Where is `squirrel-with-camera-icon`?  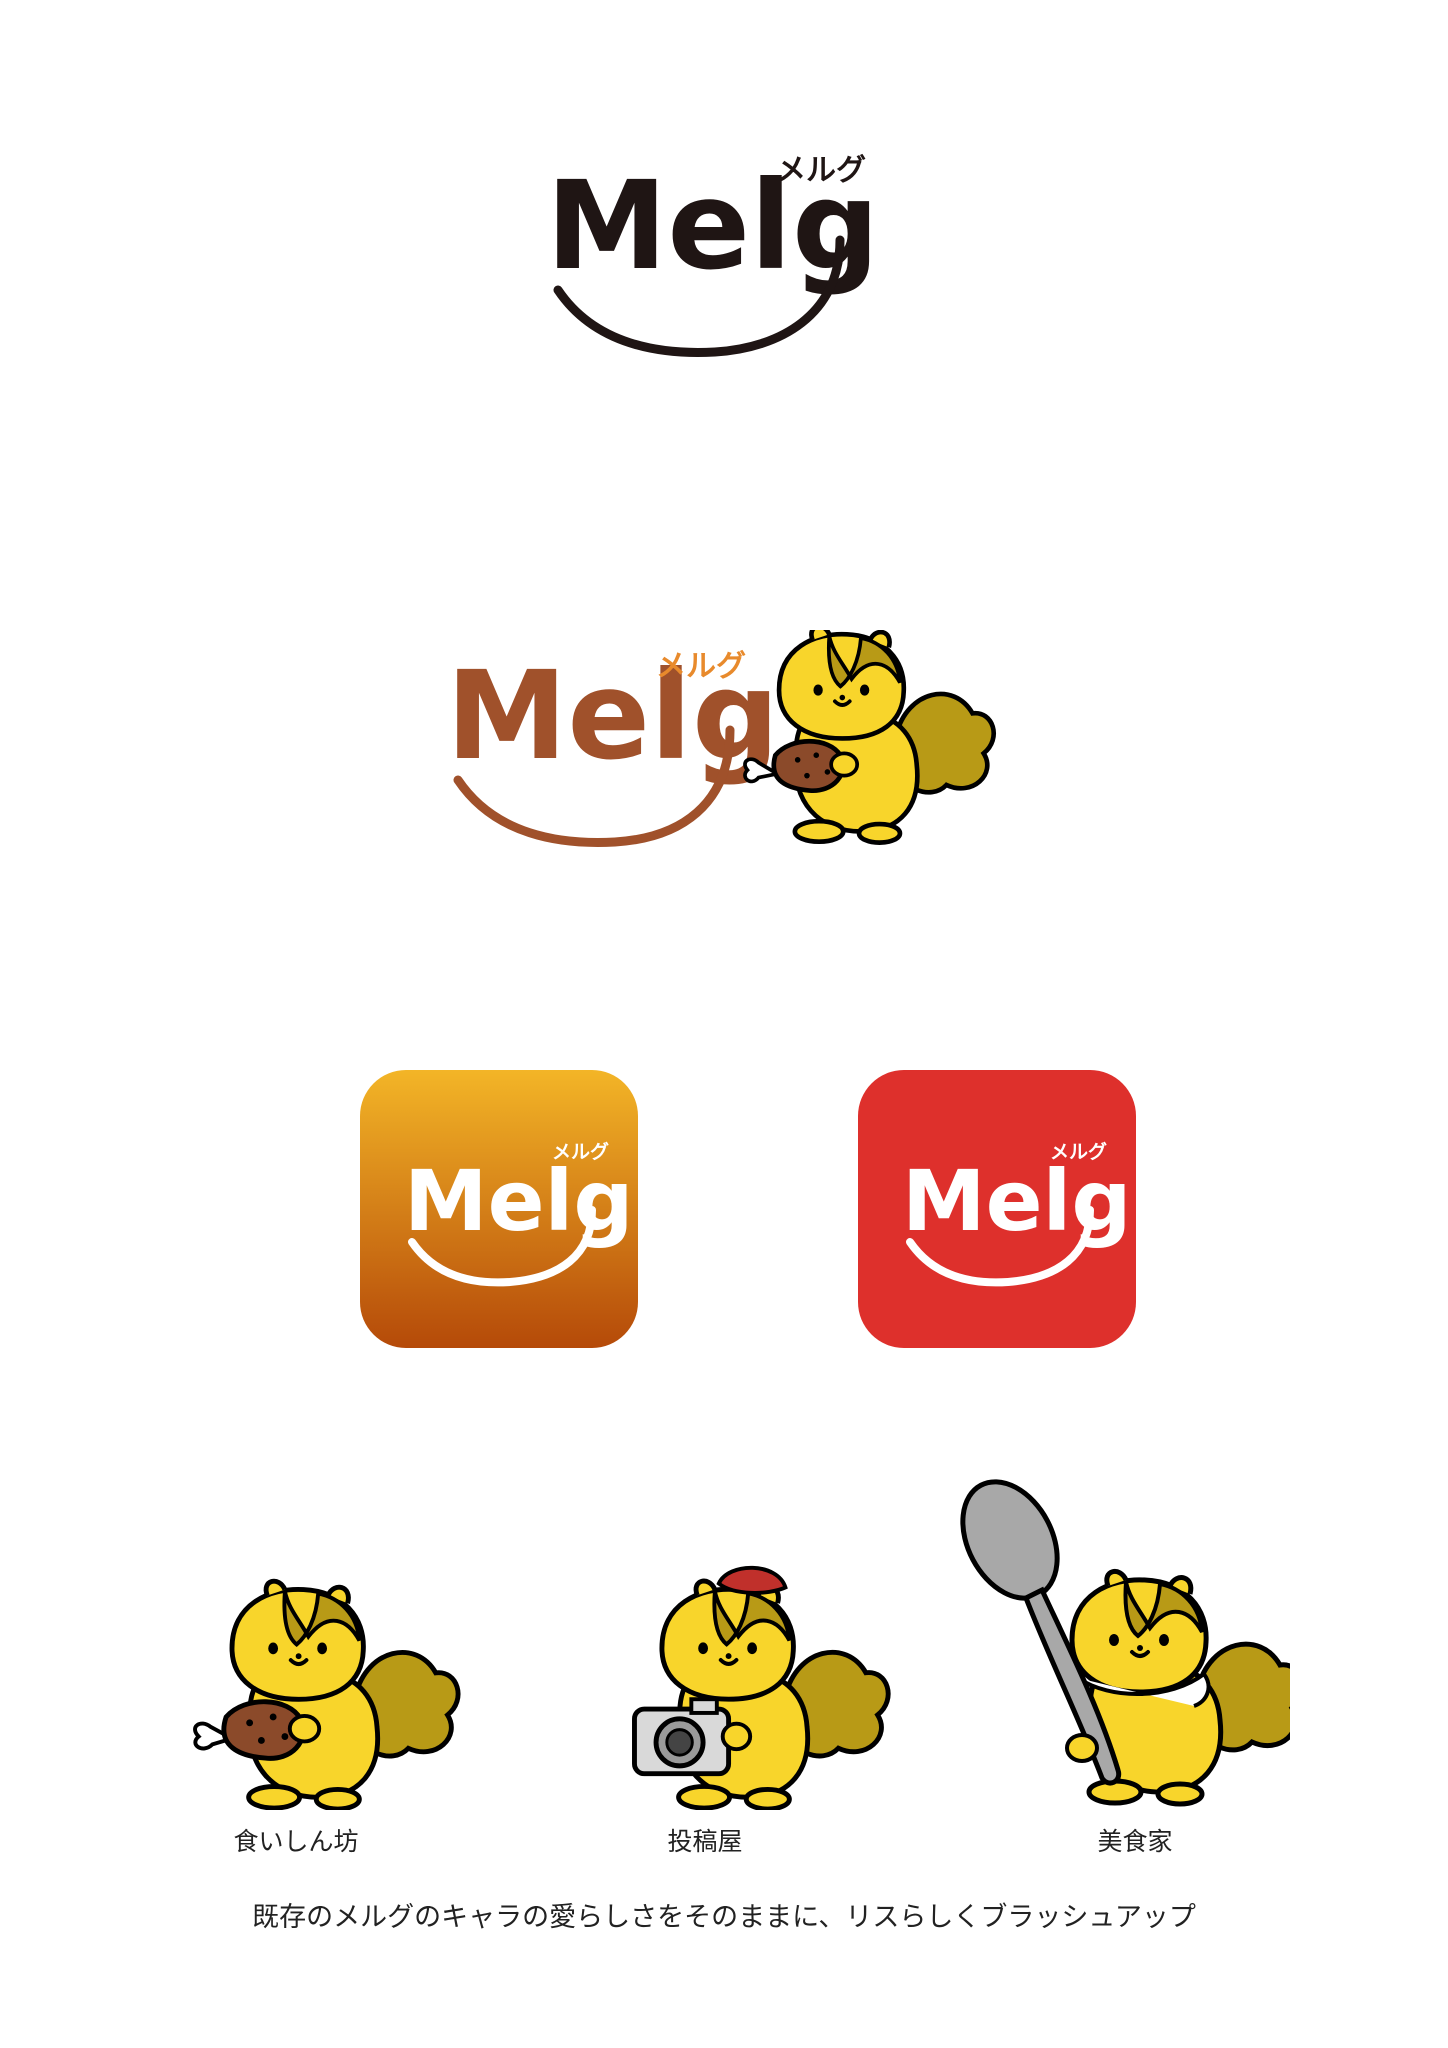
squirrel-with-camera-icon is located at coordinates (758, 1685).